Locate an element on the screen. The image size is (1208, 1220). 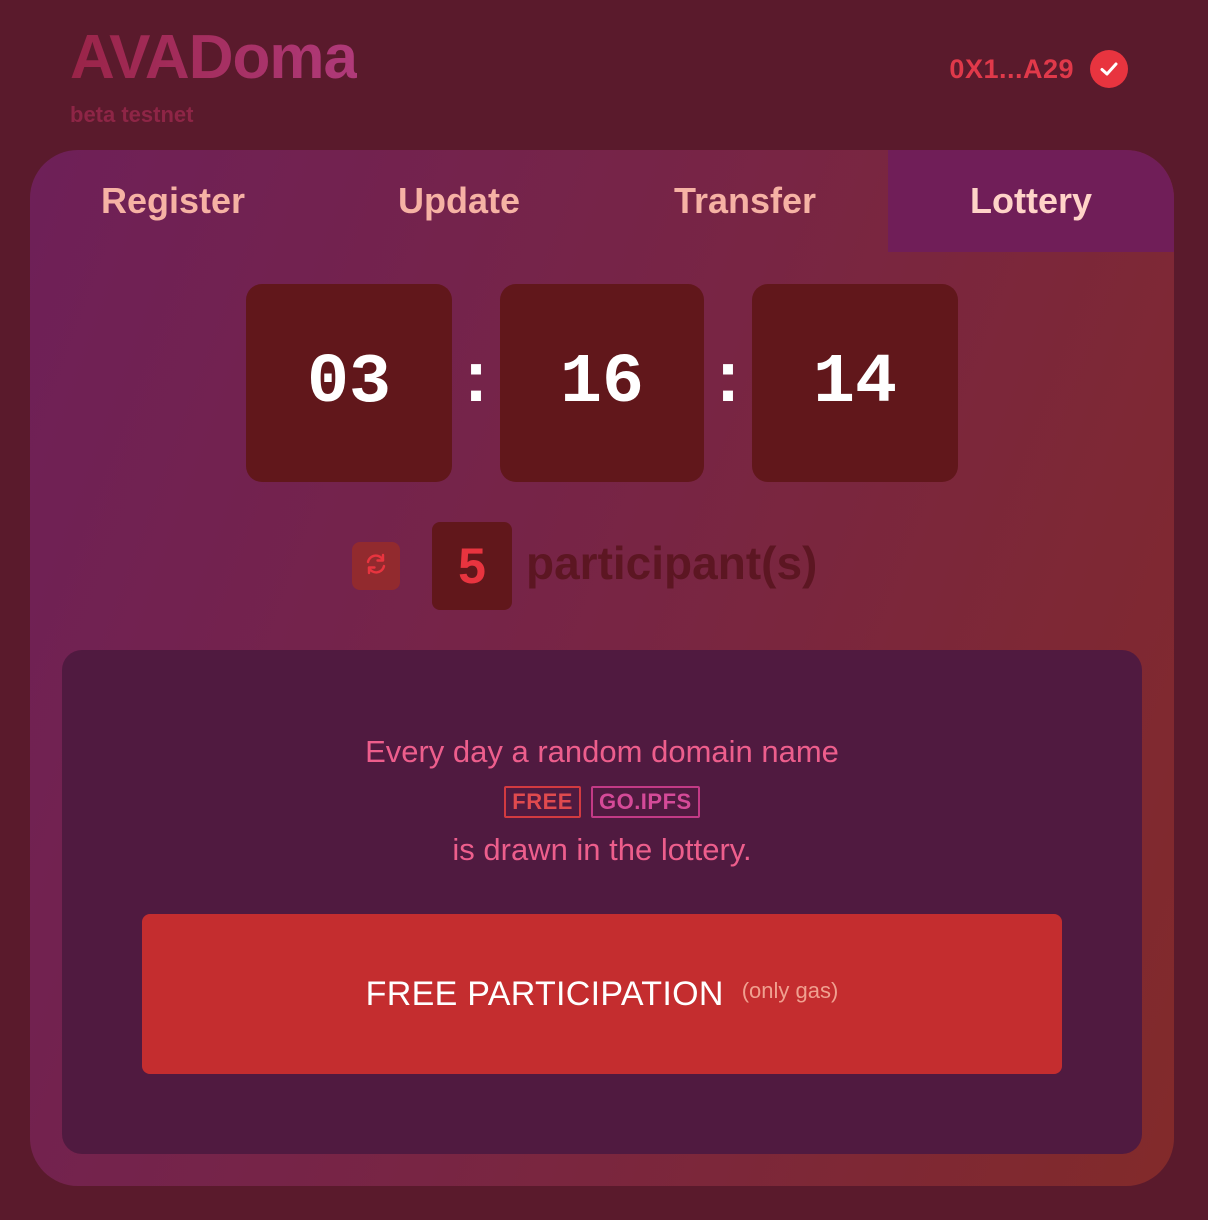
lottery-description-line2: is drawn in the lottery. is located at coordinates (602, 849).